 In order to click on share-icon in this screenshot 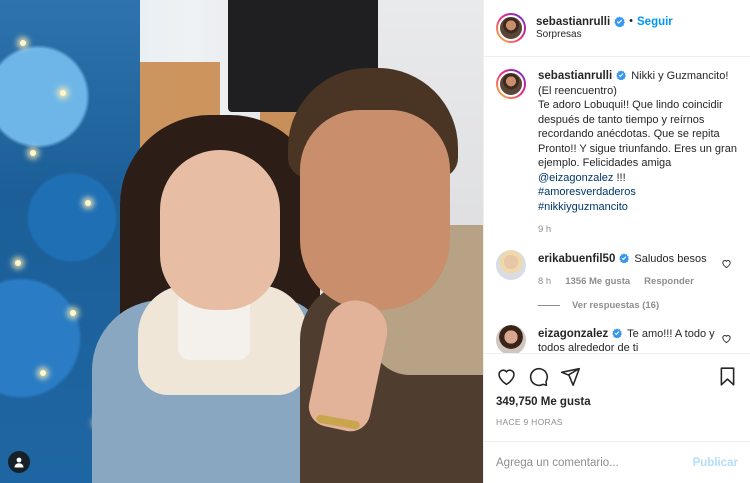, I will do `click(570, 376)`.